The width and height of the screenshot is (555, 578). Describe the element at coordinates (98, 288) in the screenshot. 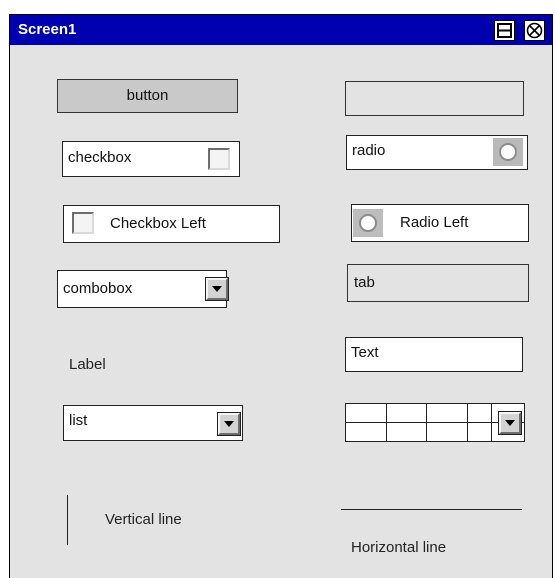

I see `combobox-value: combobox` at that location.